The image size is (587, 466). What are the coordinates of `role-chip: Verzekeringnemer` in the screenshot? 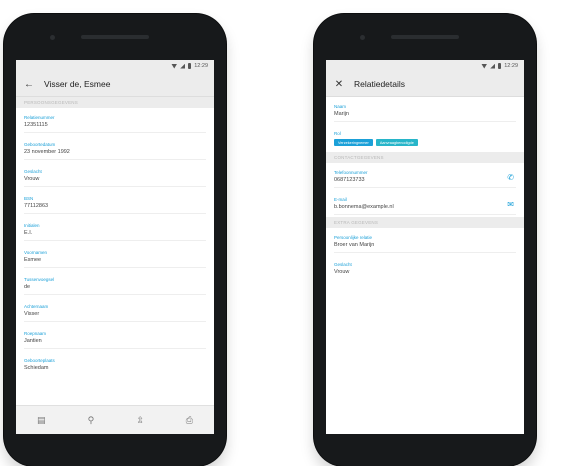 It's located at (353, 142).